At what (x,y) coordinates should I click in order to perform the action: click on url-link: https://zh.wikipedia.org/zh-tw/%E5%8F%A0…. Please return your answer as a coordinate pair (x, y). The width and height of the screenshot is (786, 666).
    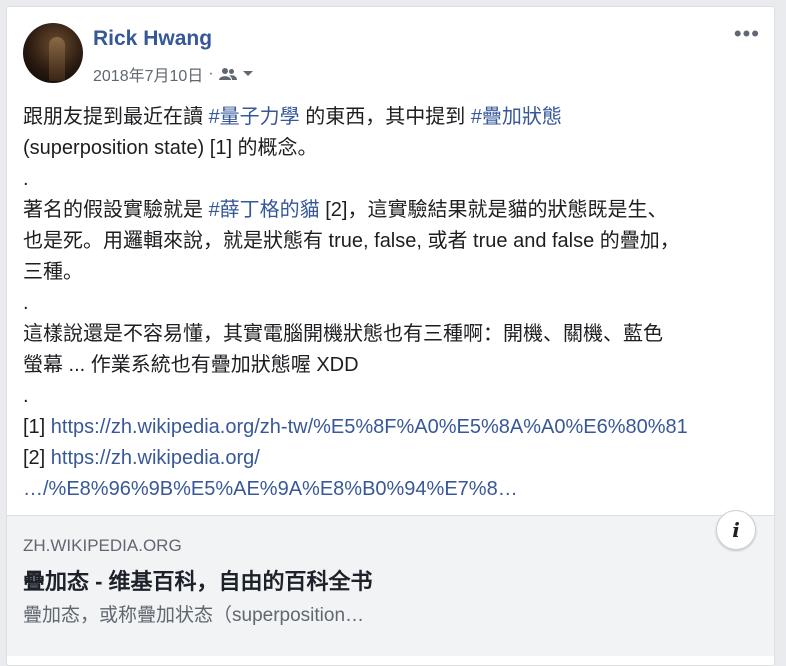
    Looking at the image, I should click on (369, 427).